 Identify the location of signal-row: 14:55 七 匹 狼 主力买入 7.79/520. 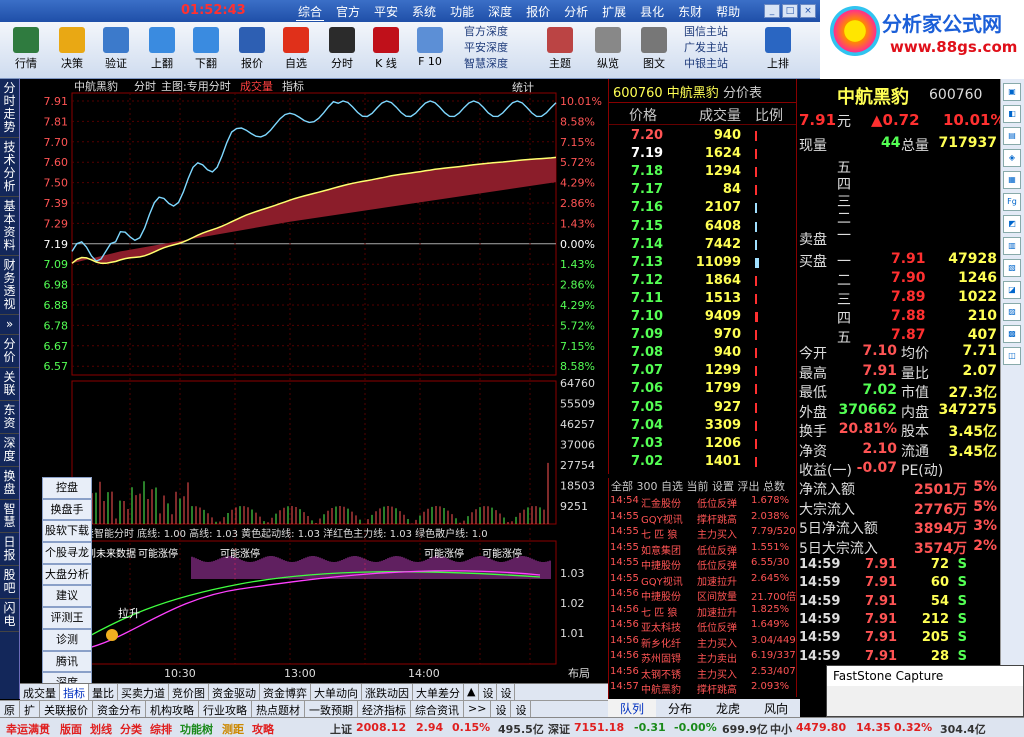
(702, 533).